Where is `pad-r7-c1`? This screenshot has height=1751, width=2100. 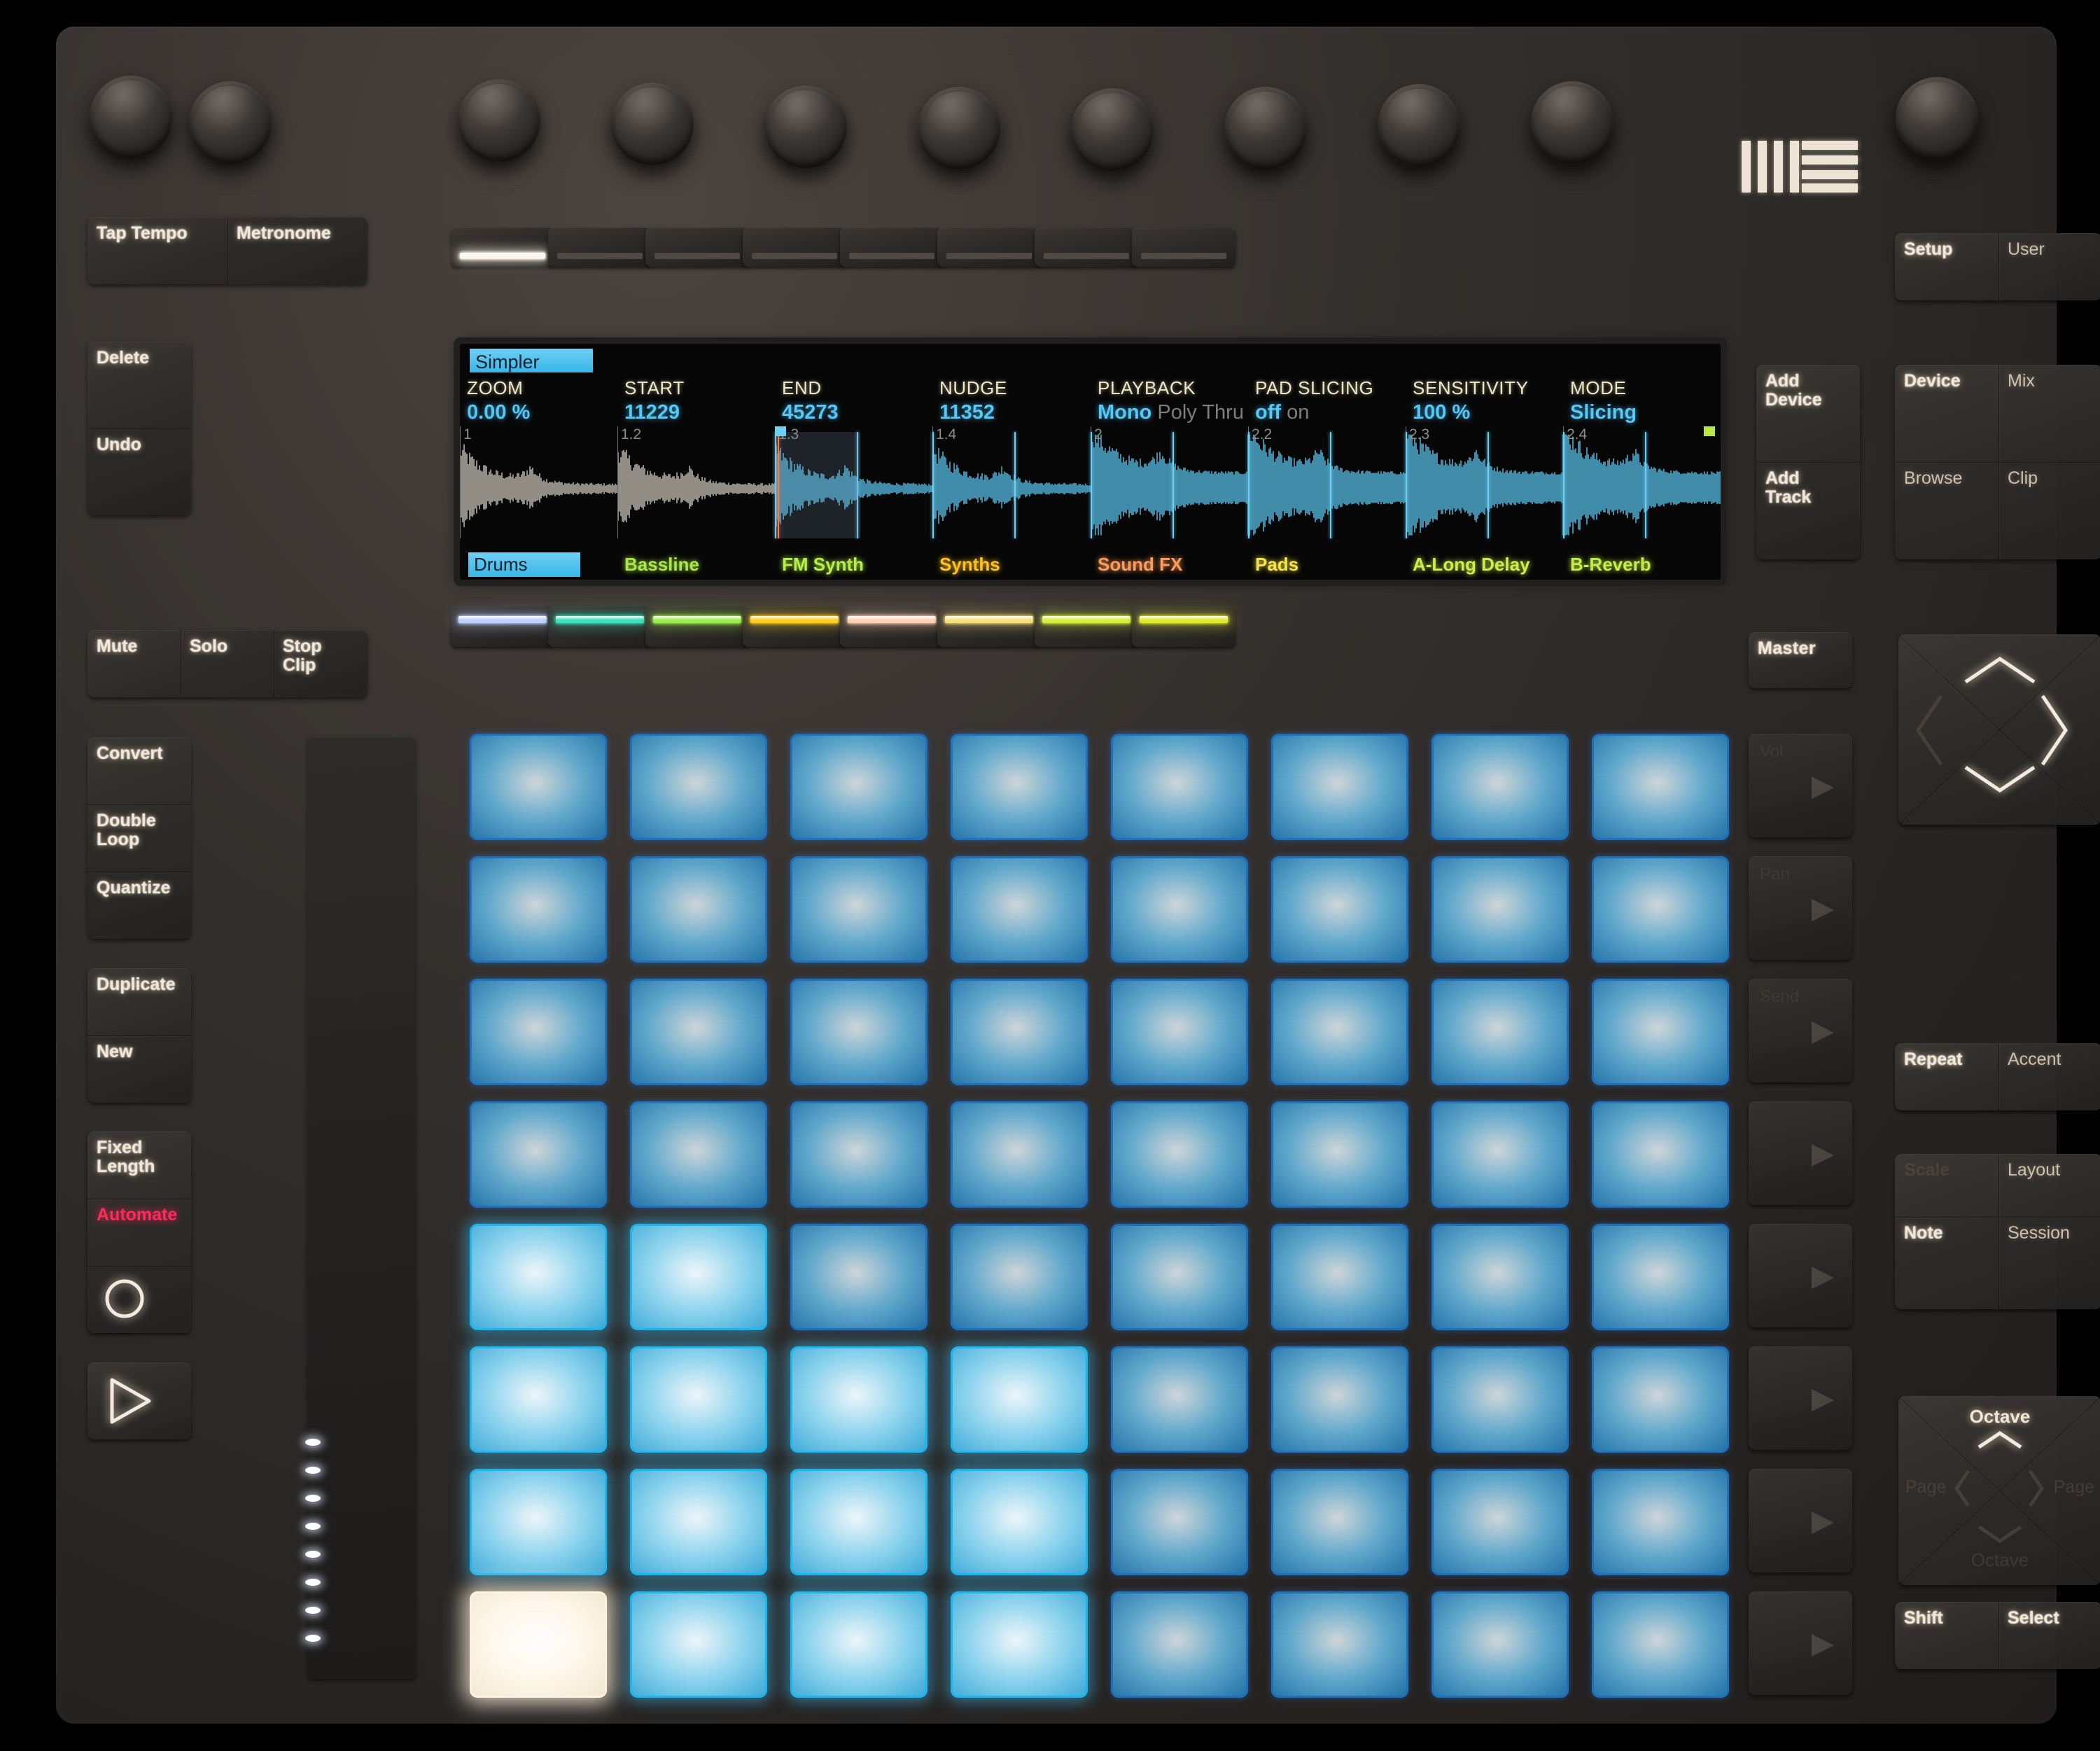
pad-r7-c1 is located at coordinates (538, 1522).